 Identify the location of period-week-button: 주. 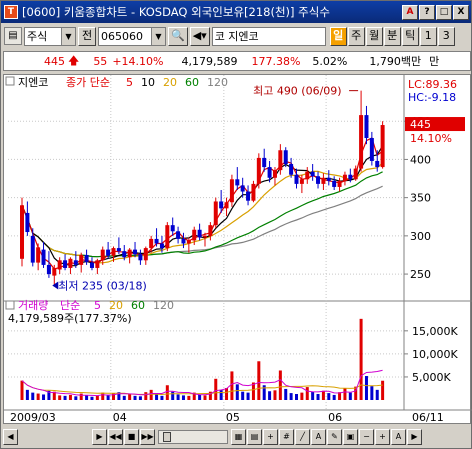
(356, 36).